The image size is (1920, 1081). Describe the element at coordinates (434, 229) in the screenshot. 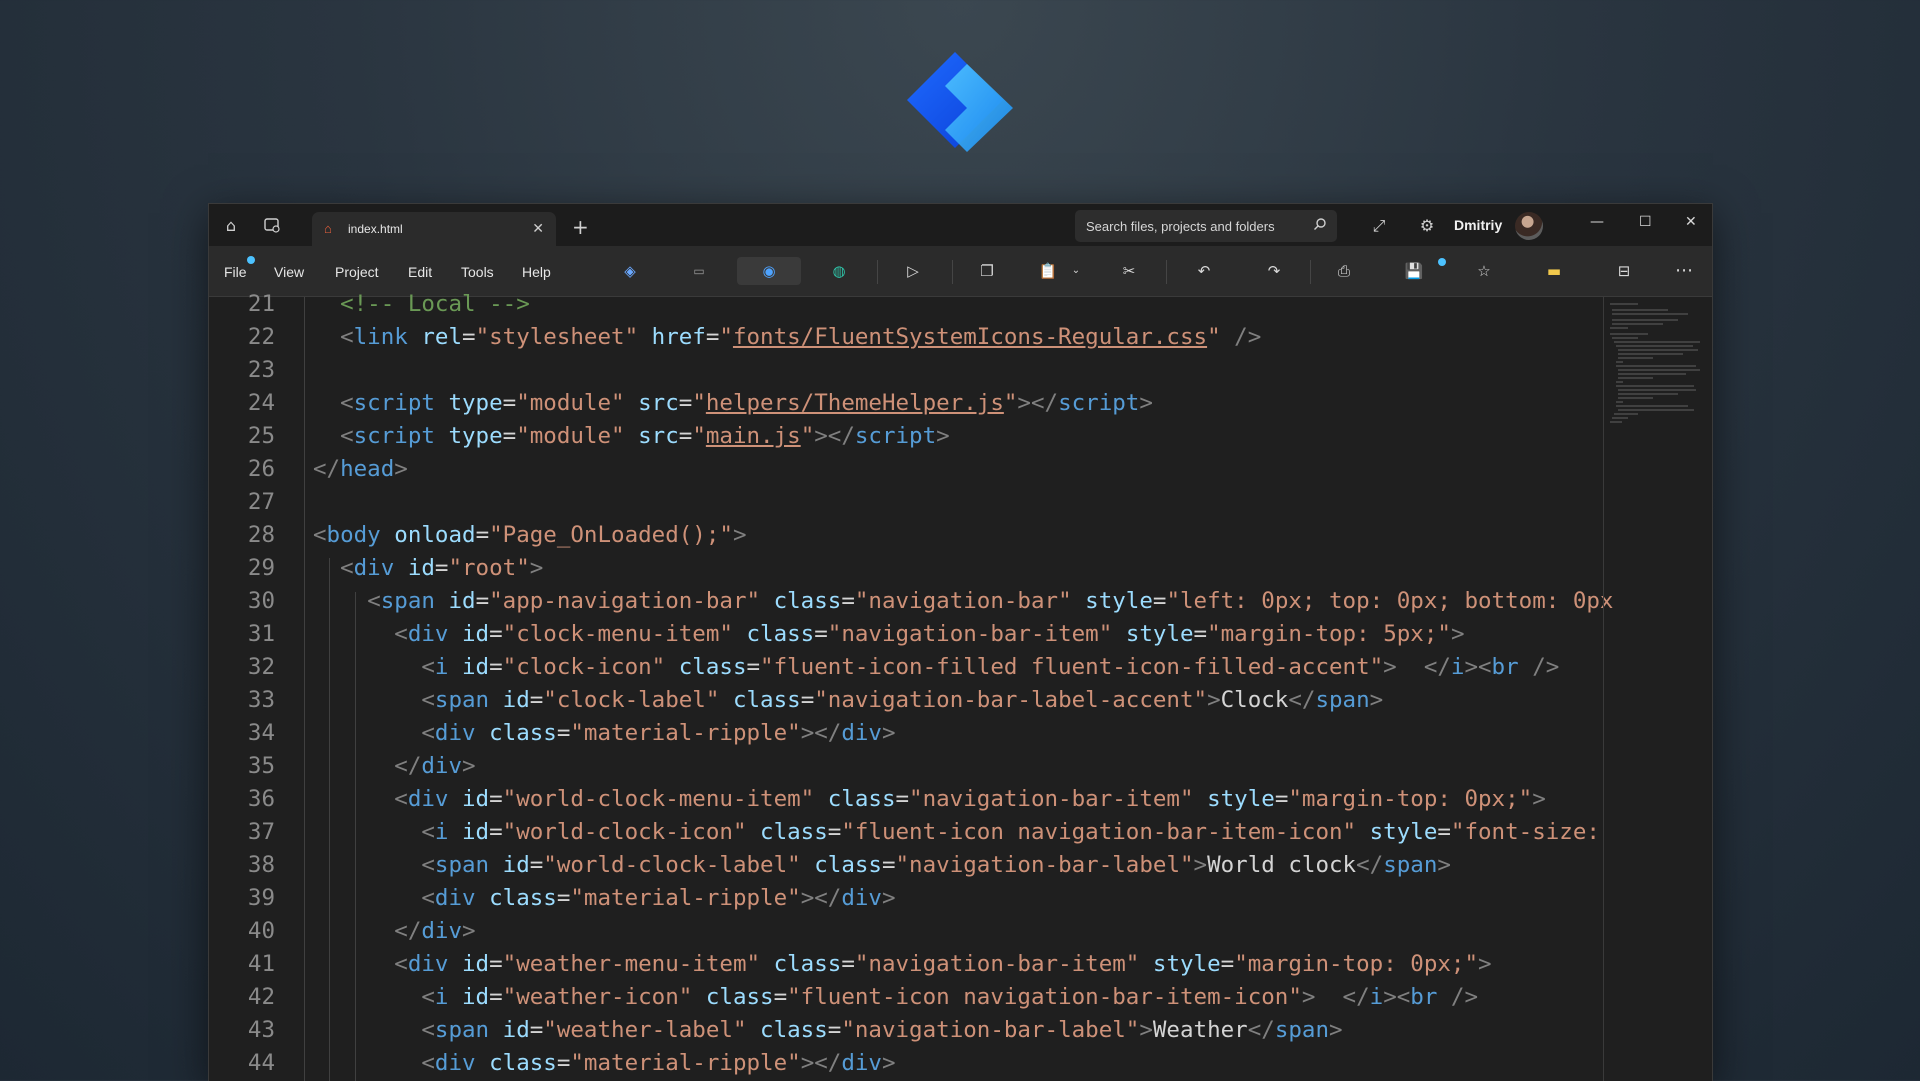

I see `tab-index-html: ⌂ index.html ✕` at that location.